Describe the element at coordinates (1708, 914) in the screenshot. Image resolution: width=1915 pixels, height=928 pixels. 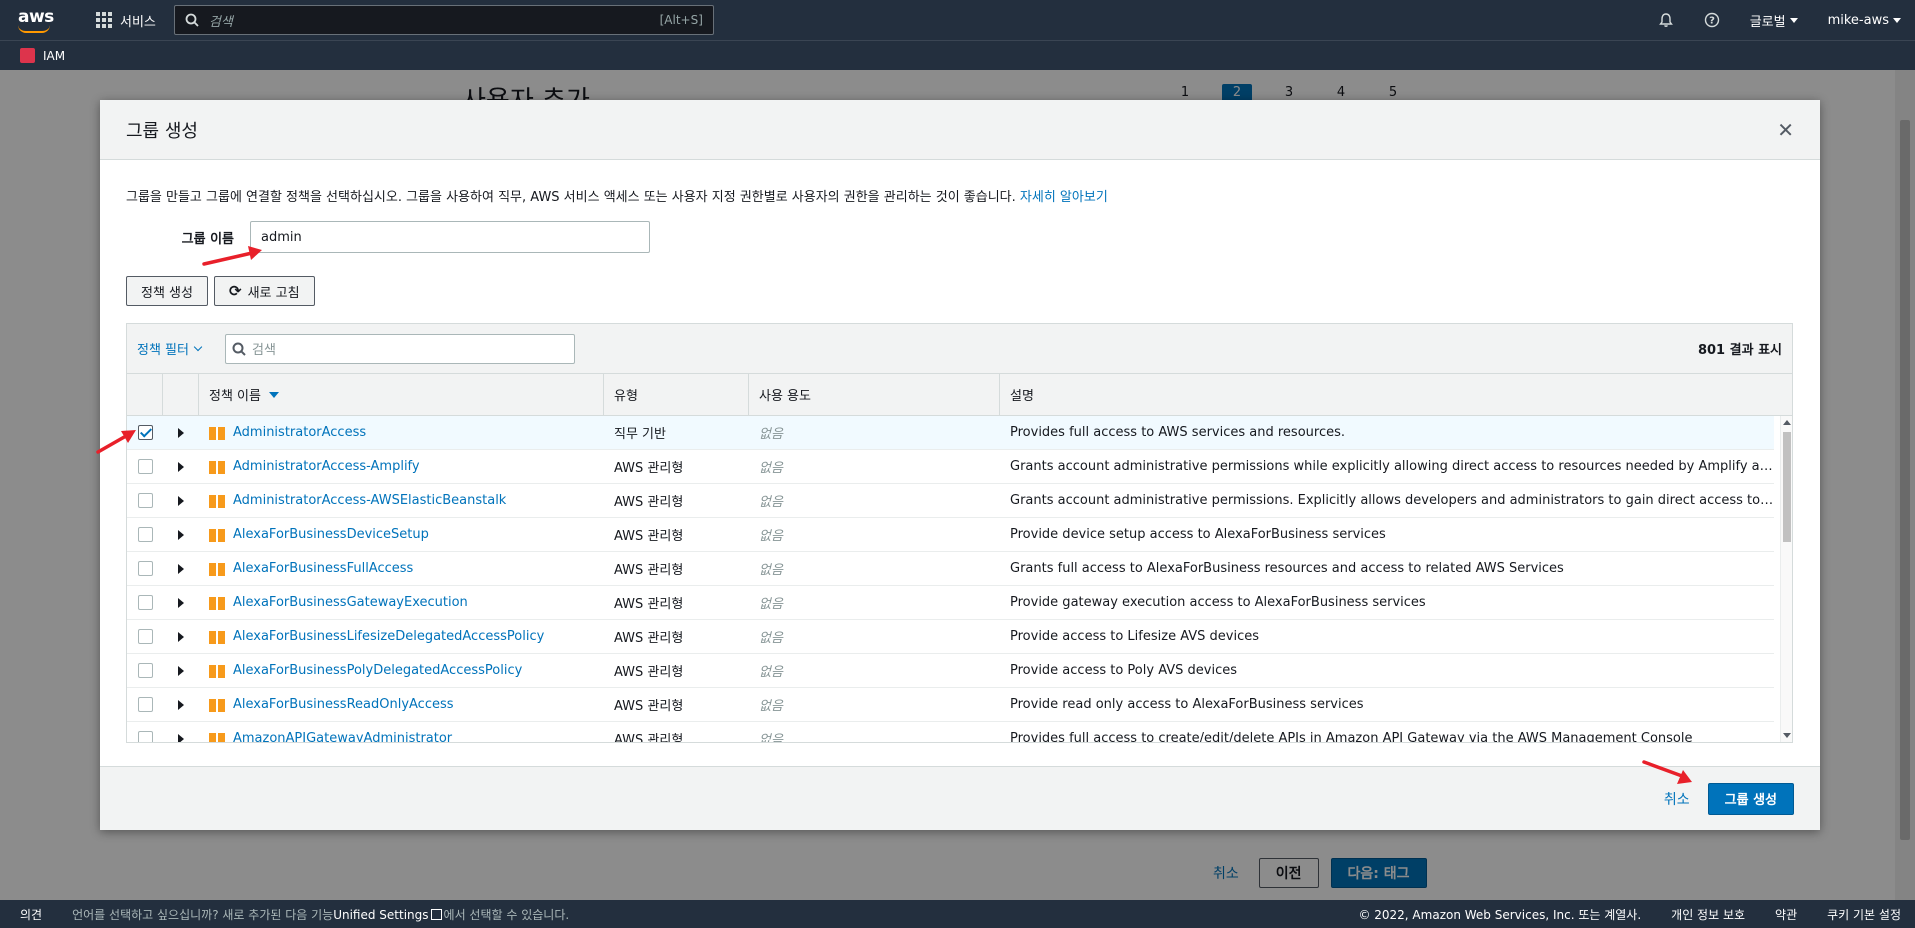
I see `privacy-link: 개인 정보 보호` at that location.